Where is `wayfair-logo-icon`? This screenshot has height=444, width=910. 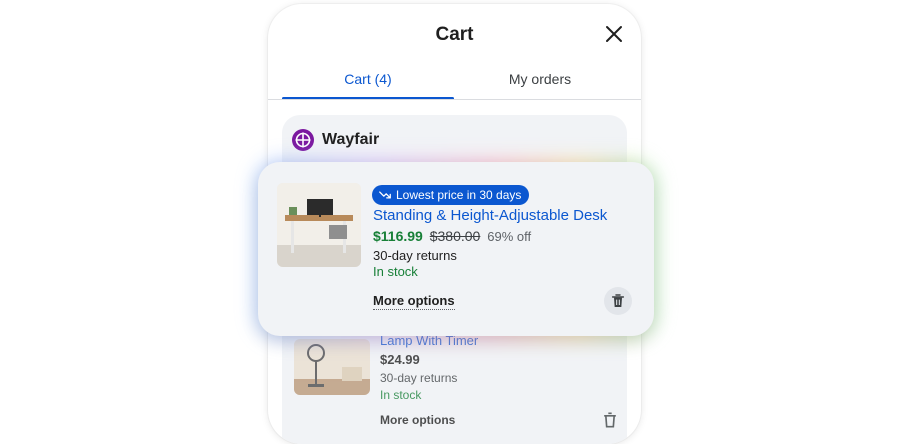 wayfair-logo-icon is located at coordinates (303, 140).